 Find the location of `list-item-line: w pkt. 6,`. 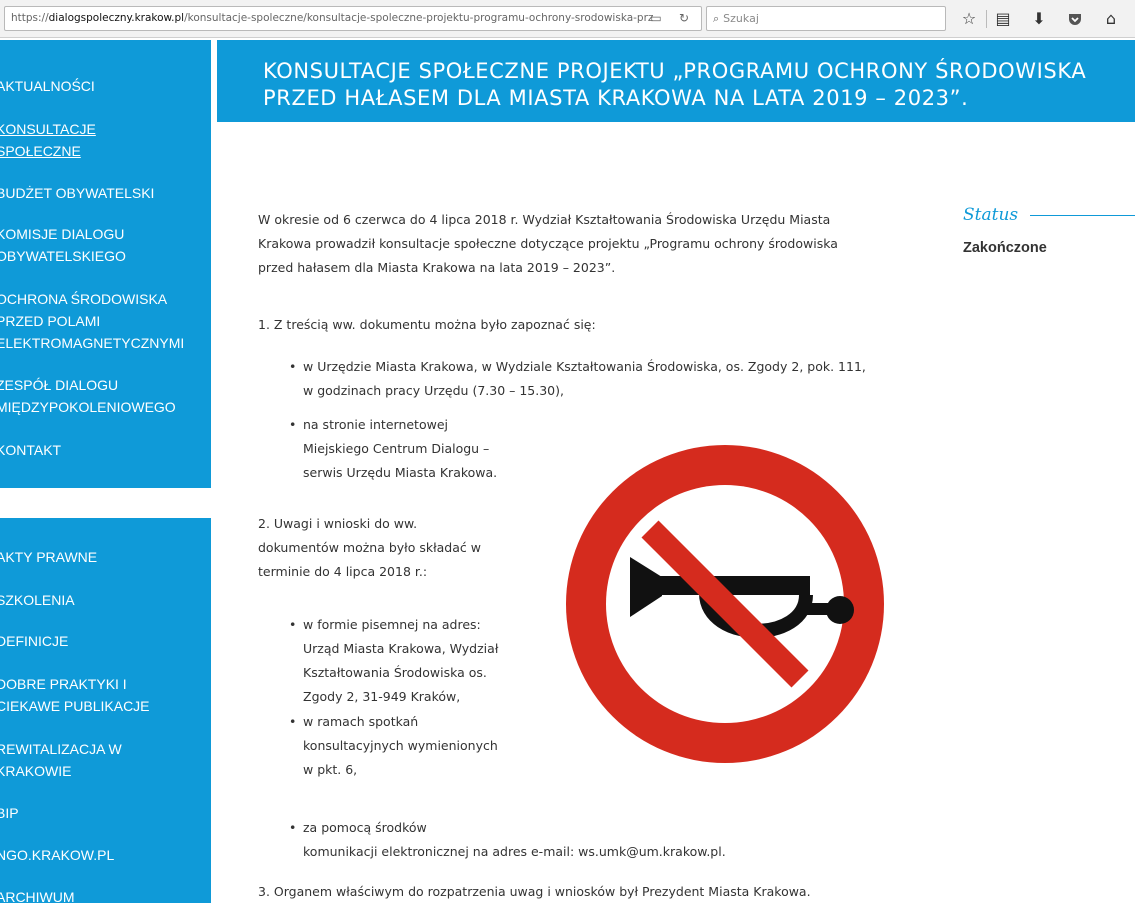

list-item-line: w pkt. 6, is located at coordinates (330, 769).